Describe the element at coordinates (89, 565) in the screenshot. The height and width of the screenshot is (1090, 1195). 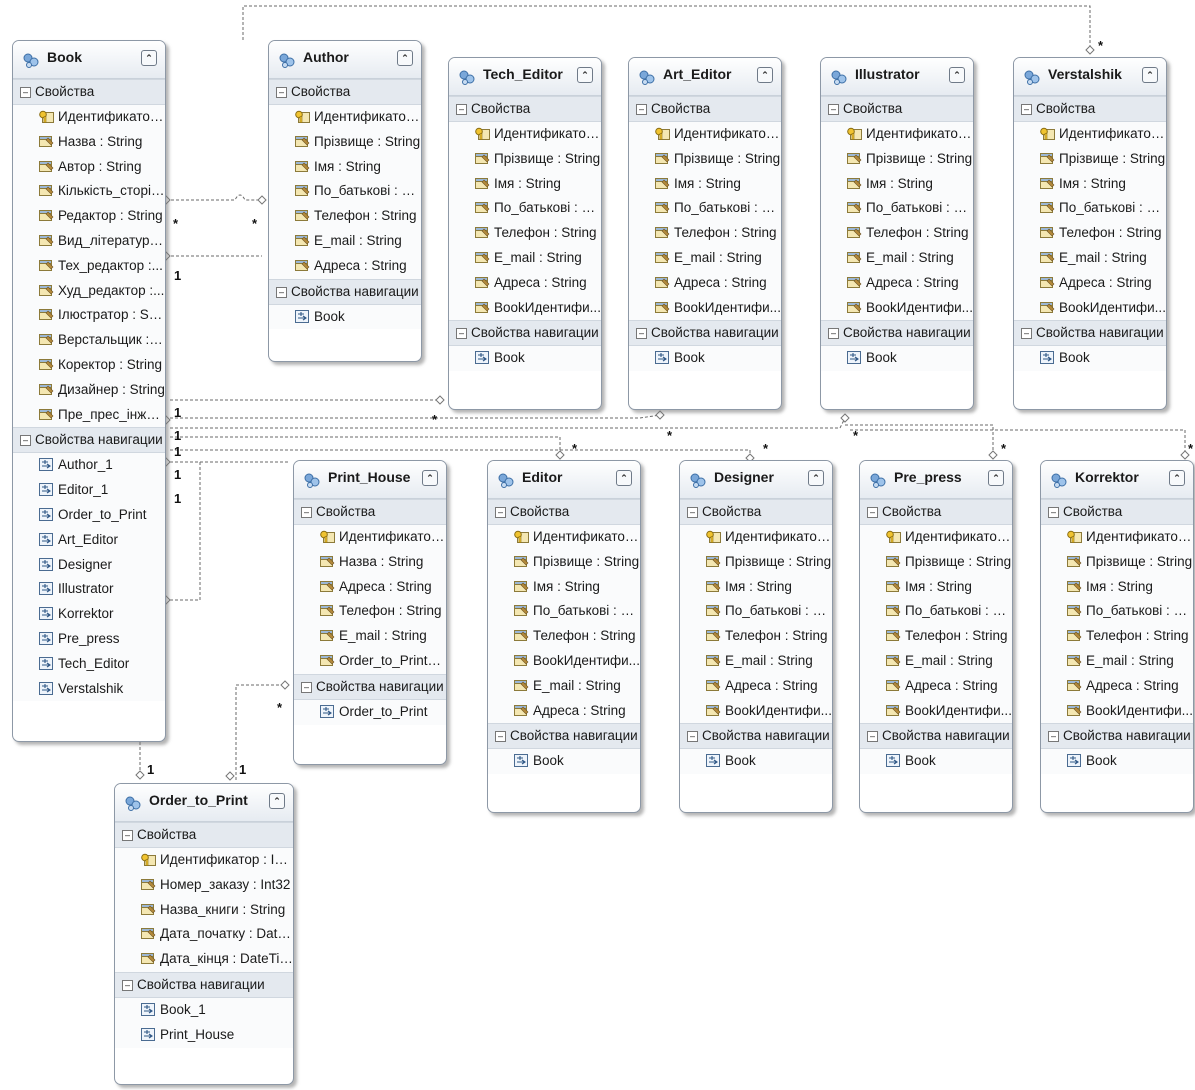
I see `navigation-row: Designer` at that location.